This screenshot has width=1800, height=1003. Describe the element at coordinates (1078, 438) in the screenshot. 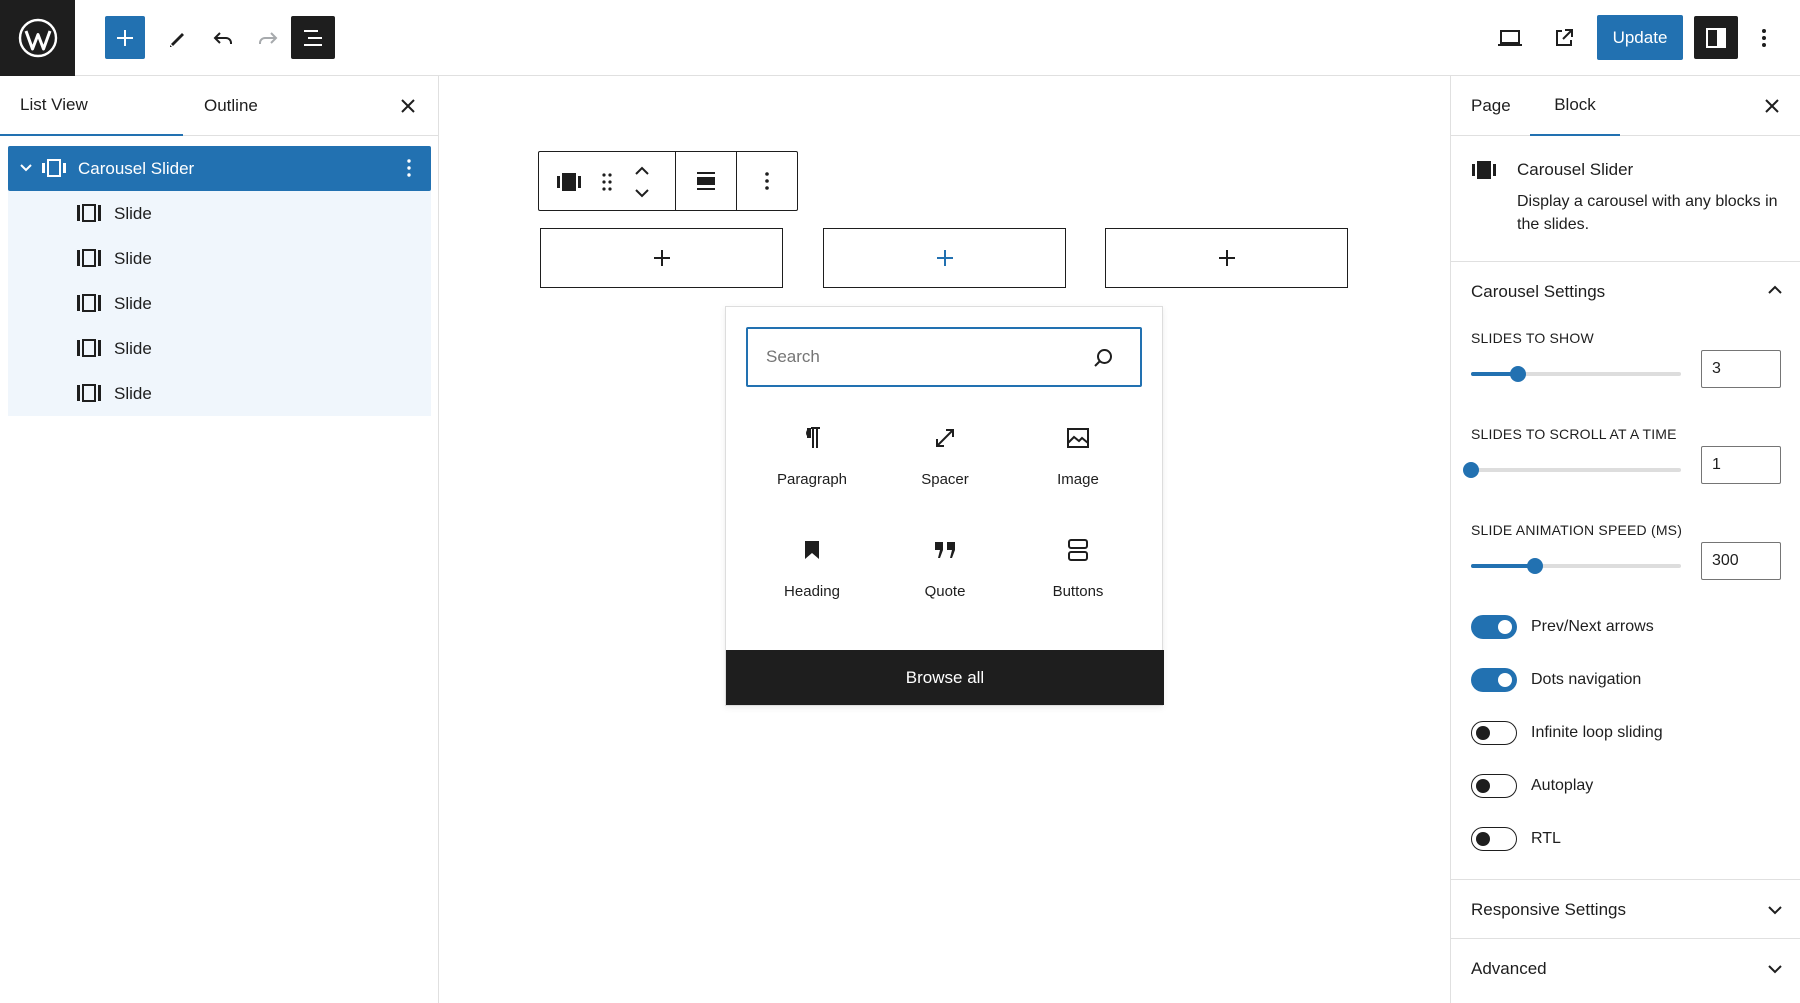

I see `image-icon` at that location.